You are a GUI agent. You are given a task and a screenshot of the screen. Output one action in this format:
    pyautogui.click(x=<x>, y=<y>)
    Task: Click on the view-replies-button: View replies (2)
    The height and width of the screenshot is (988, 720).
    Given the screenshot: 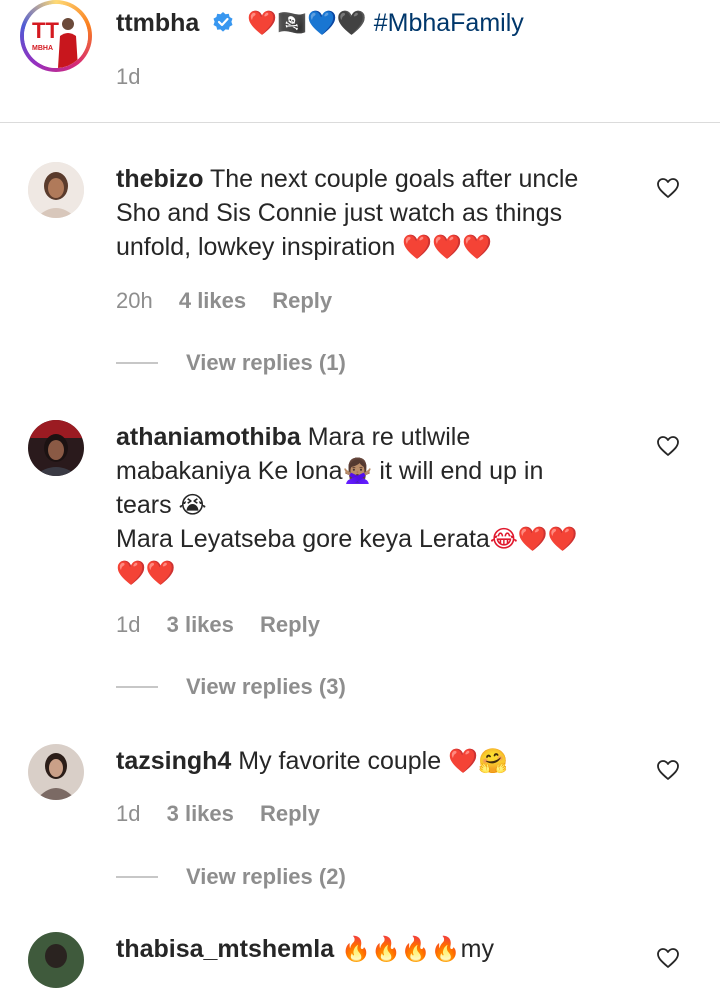 What is the action you would take?
    pyautogui.click(x=231, y=877)
    